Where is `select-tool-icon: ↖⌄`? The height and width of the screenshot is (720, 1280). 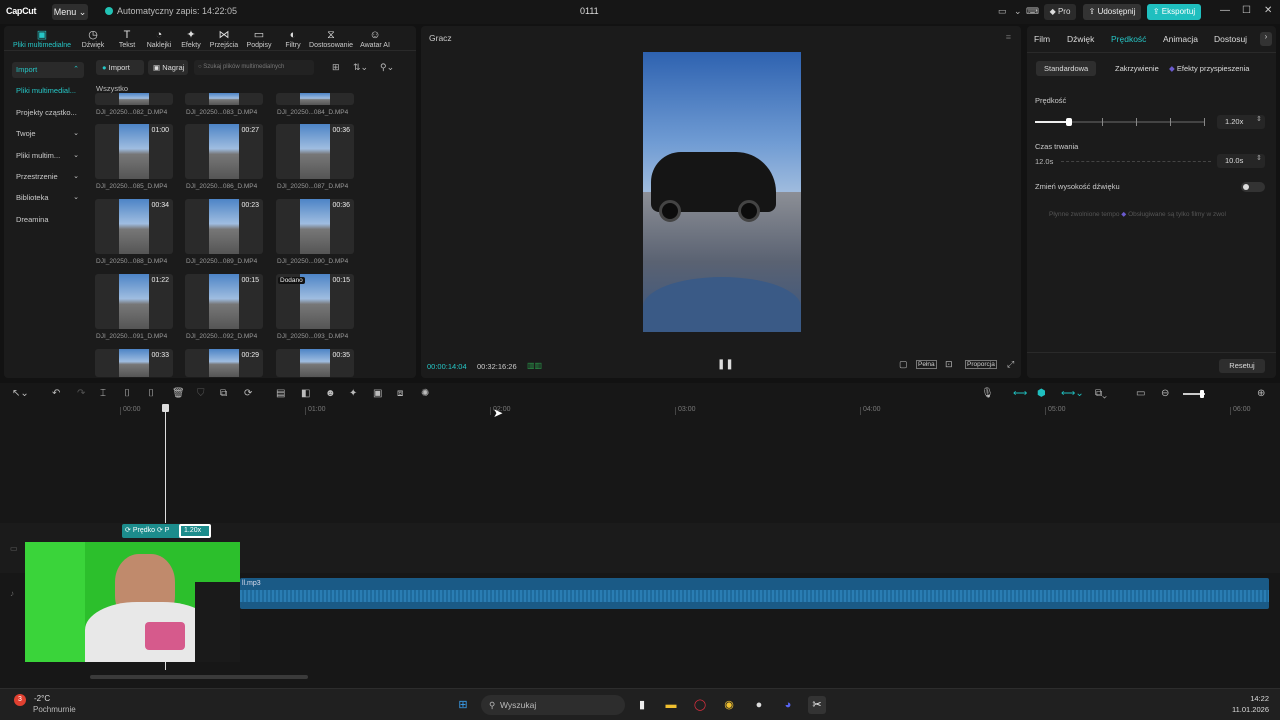 select-tool-icon: ↖⌄ is located at coordinates (20, 393).